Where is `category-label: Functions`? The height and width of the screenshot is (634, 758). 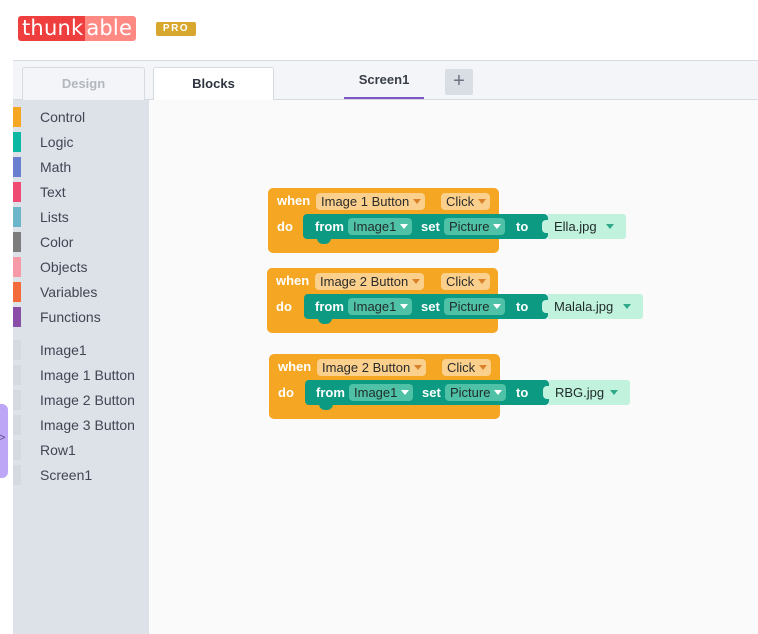
category-label: Functions is located at coordinates (70, 317).